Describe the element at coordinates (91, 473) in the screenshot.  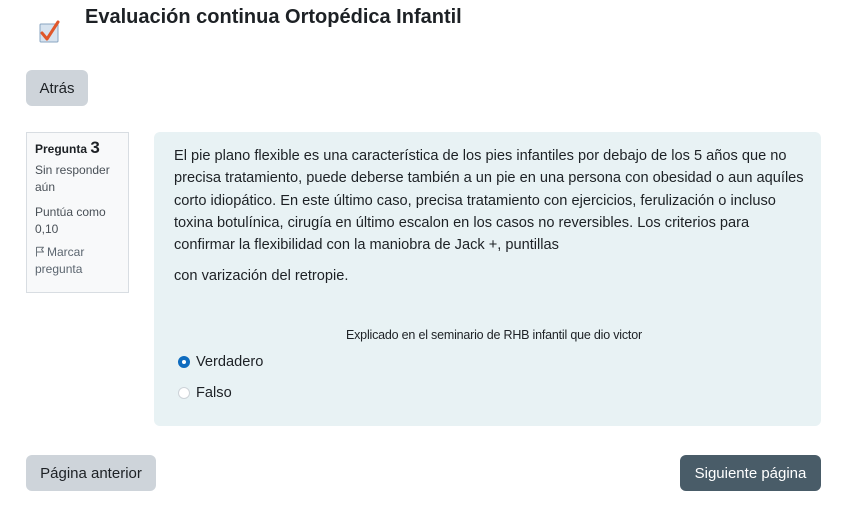
I see `previous-page-button: Página anterior` at that location.